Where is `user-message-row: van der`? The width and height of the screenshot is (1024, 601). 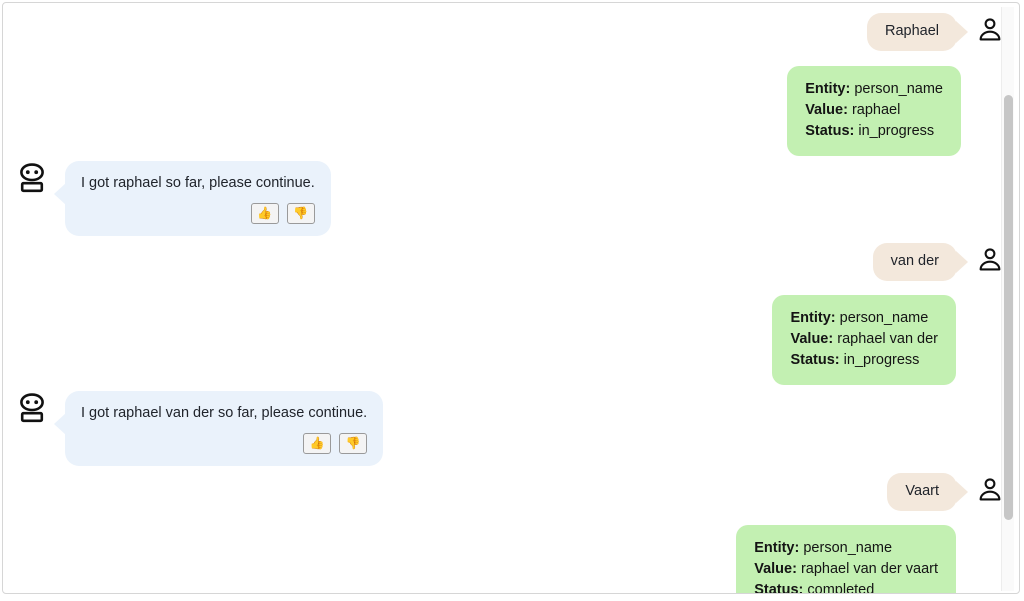
user-message-row: van der is located at coordinates (939, 262).